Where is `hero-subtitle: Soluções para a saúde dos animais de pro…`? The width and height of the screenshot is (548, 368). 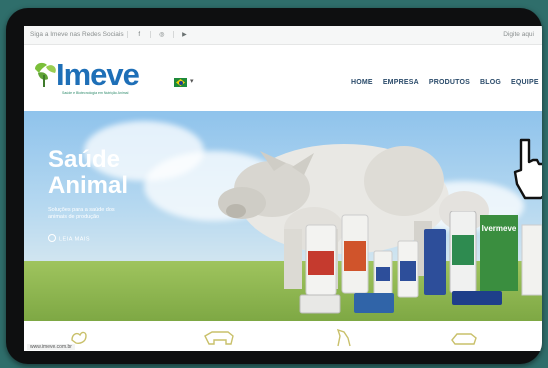
hero-subtitle: Soluções para a saúde dos animais de pro… is located at coordinates (81, 213).